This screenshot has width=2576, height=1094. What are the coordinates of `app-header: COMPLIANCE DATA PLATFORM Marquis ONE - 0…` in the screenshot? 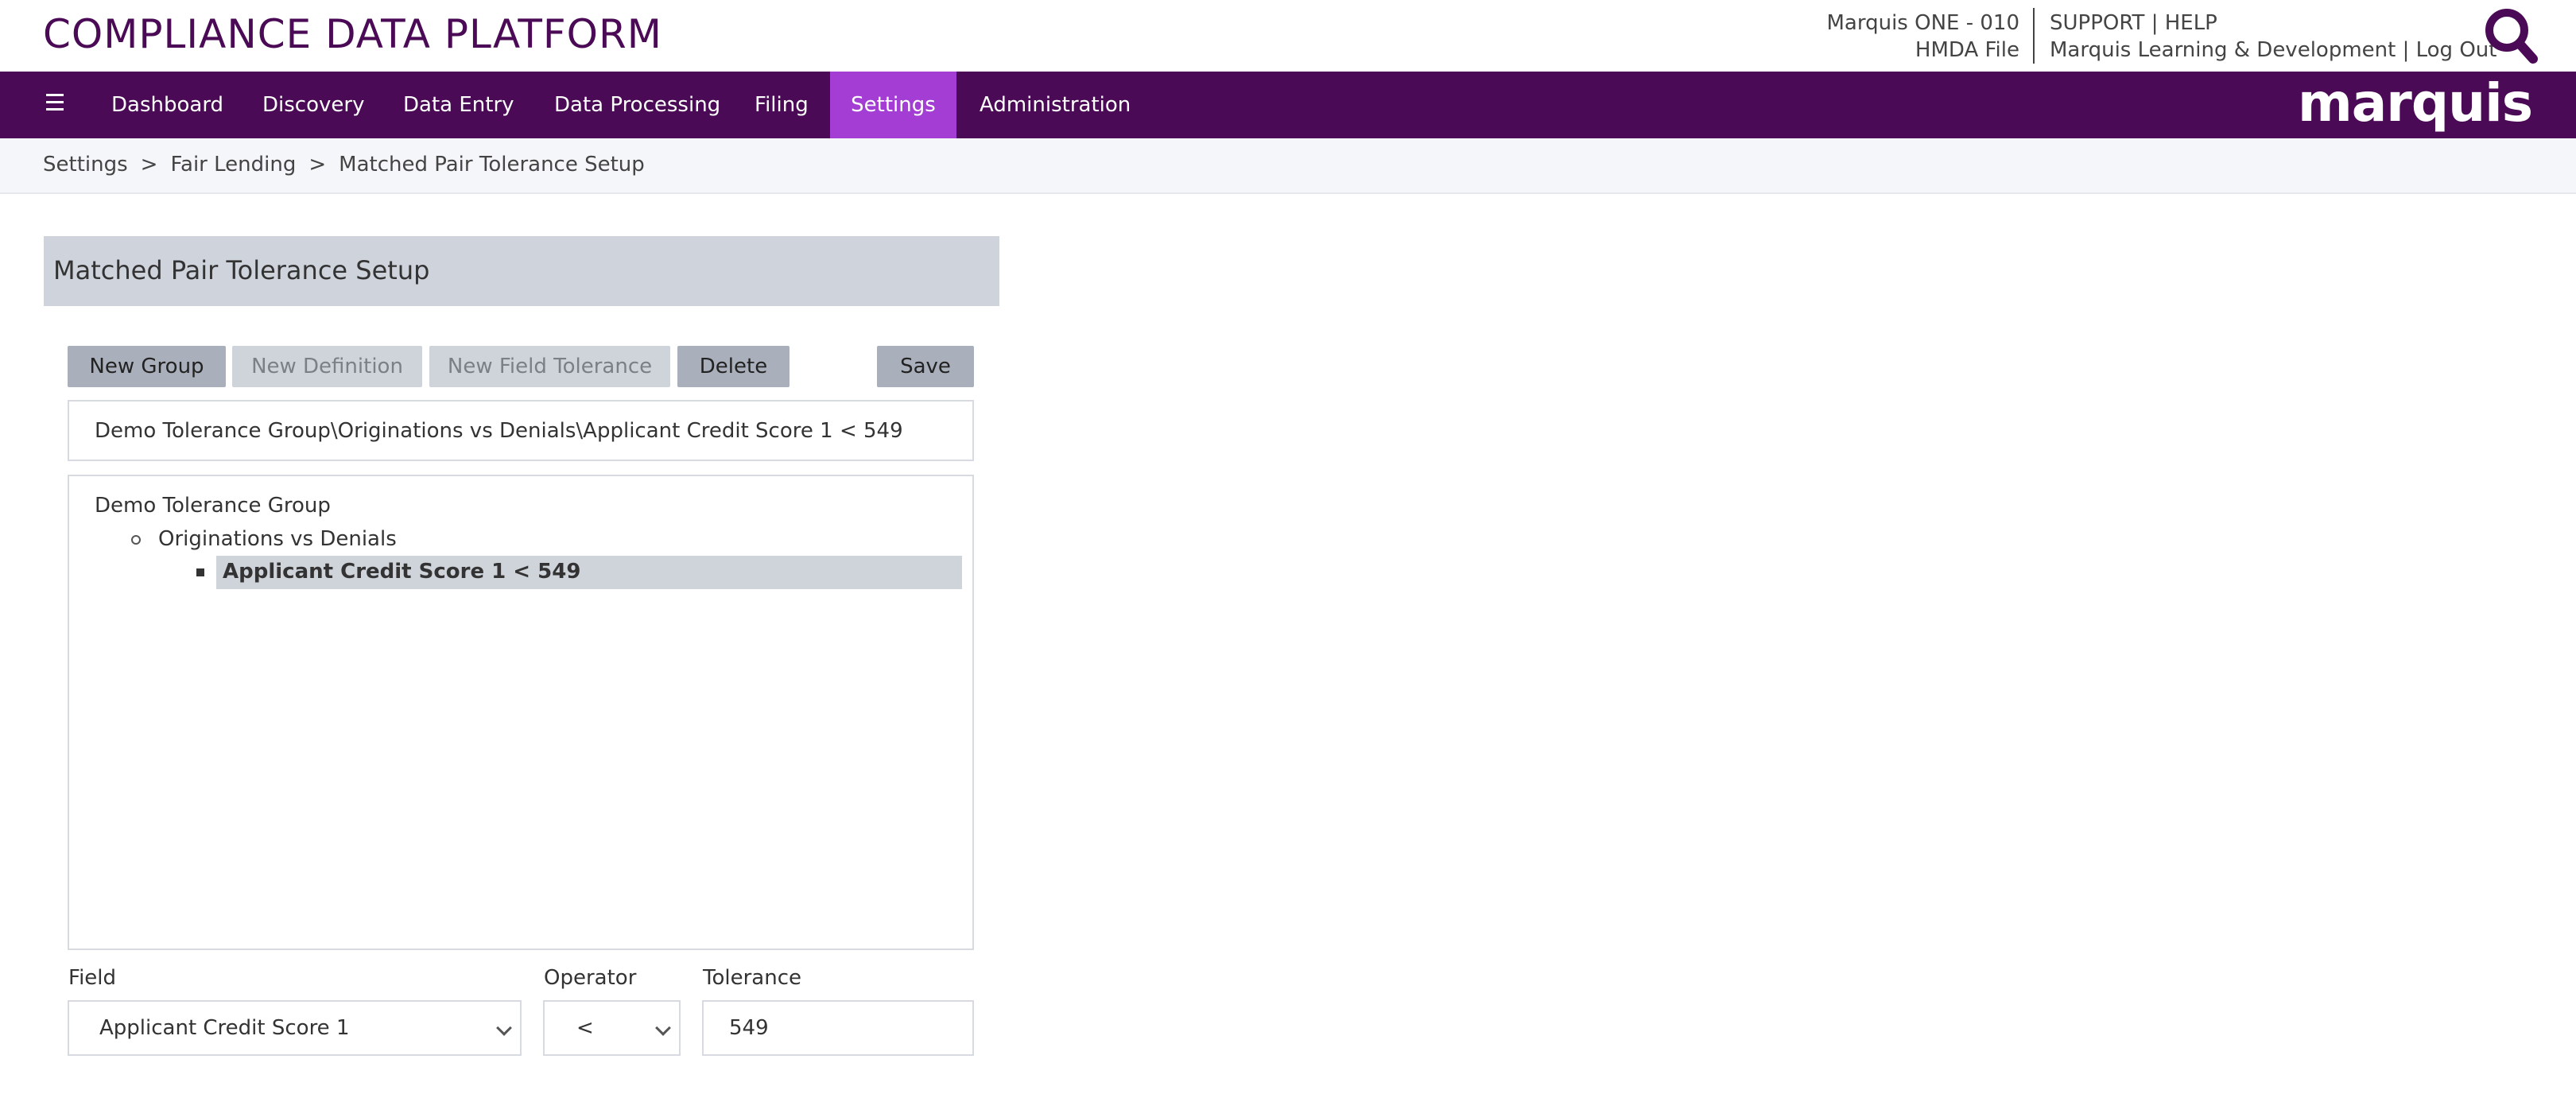 It's located at (1288, 36).